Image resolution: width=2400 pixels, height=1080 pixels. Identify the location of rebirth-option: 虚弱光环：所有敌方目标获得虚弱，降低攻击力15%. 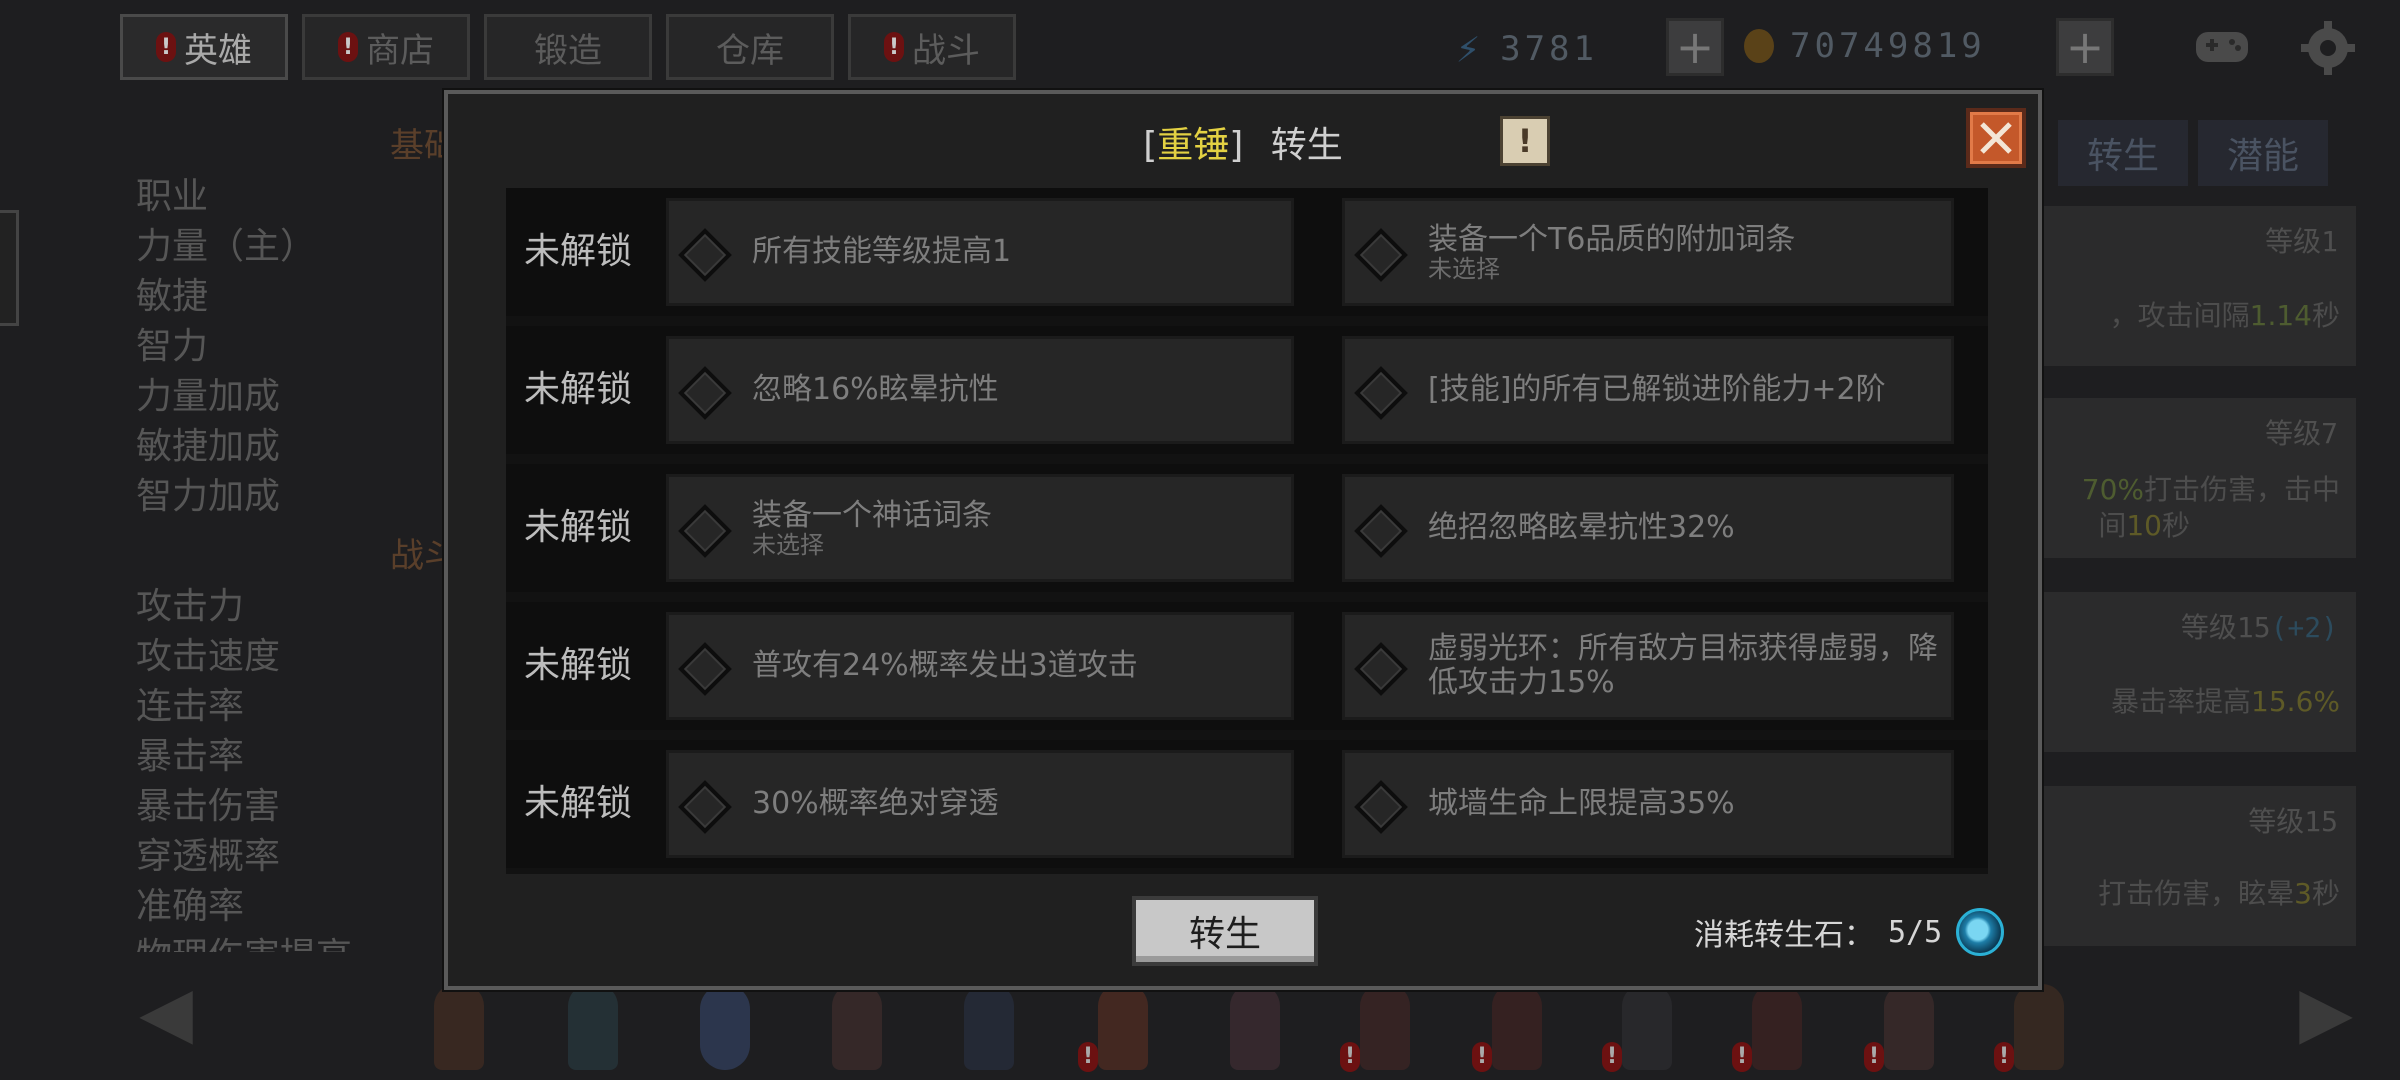
(1648, 666).